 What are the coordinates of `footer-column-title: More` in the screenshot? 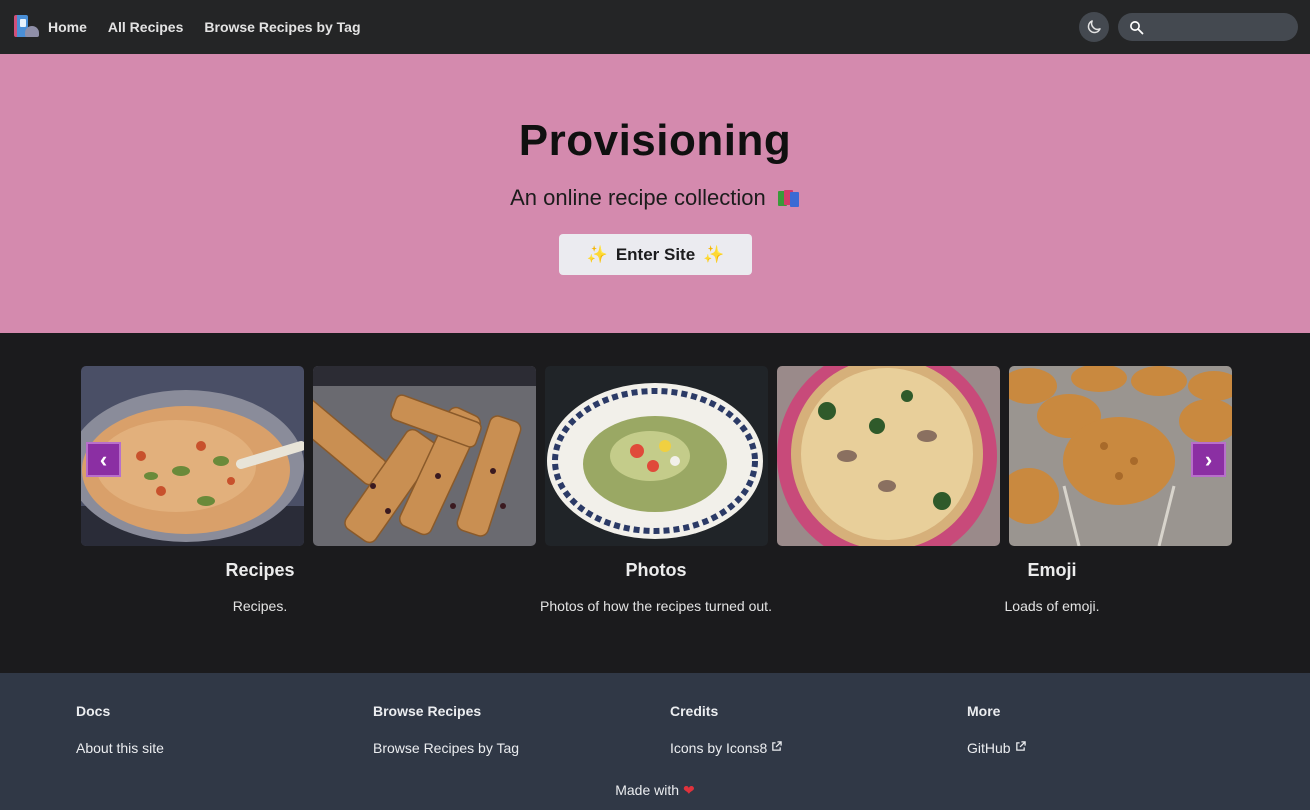 It's located at (984, 711).